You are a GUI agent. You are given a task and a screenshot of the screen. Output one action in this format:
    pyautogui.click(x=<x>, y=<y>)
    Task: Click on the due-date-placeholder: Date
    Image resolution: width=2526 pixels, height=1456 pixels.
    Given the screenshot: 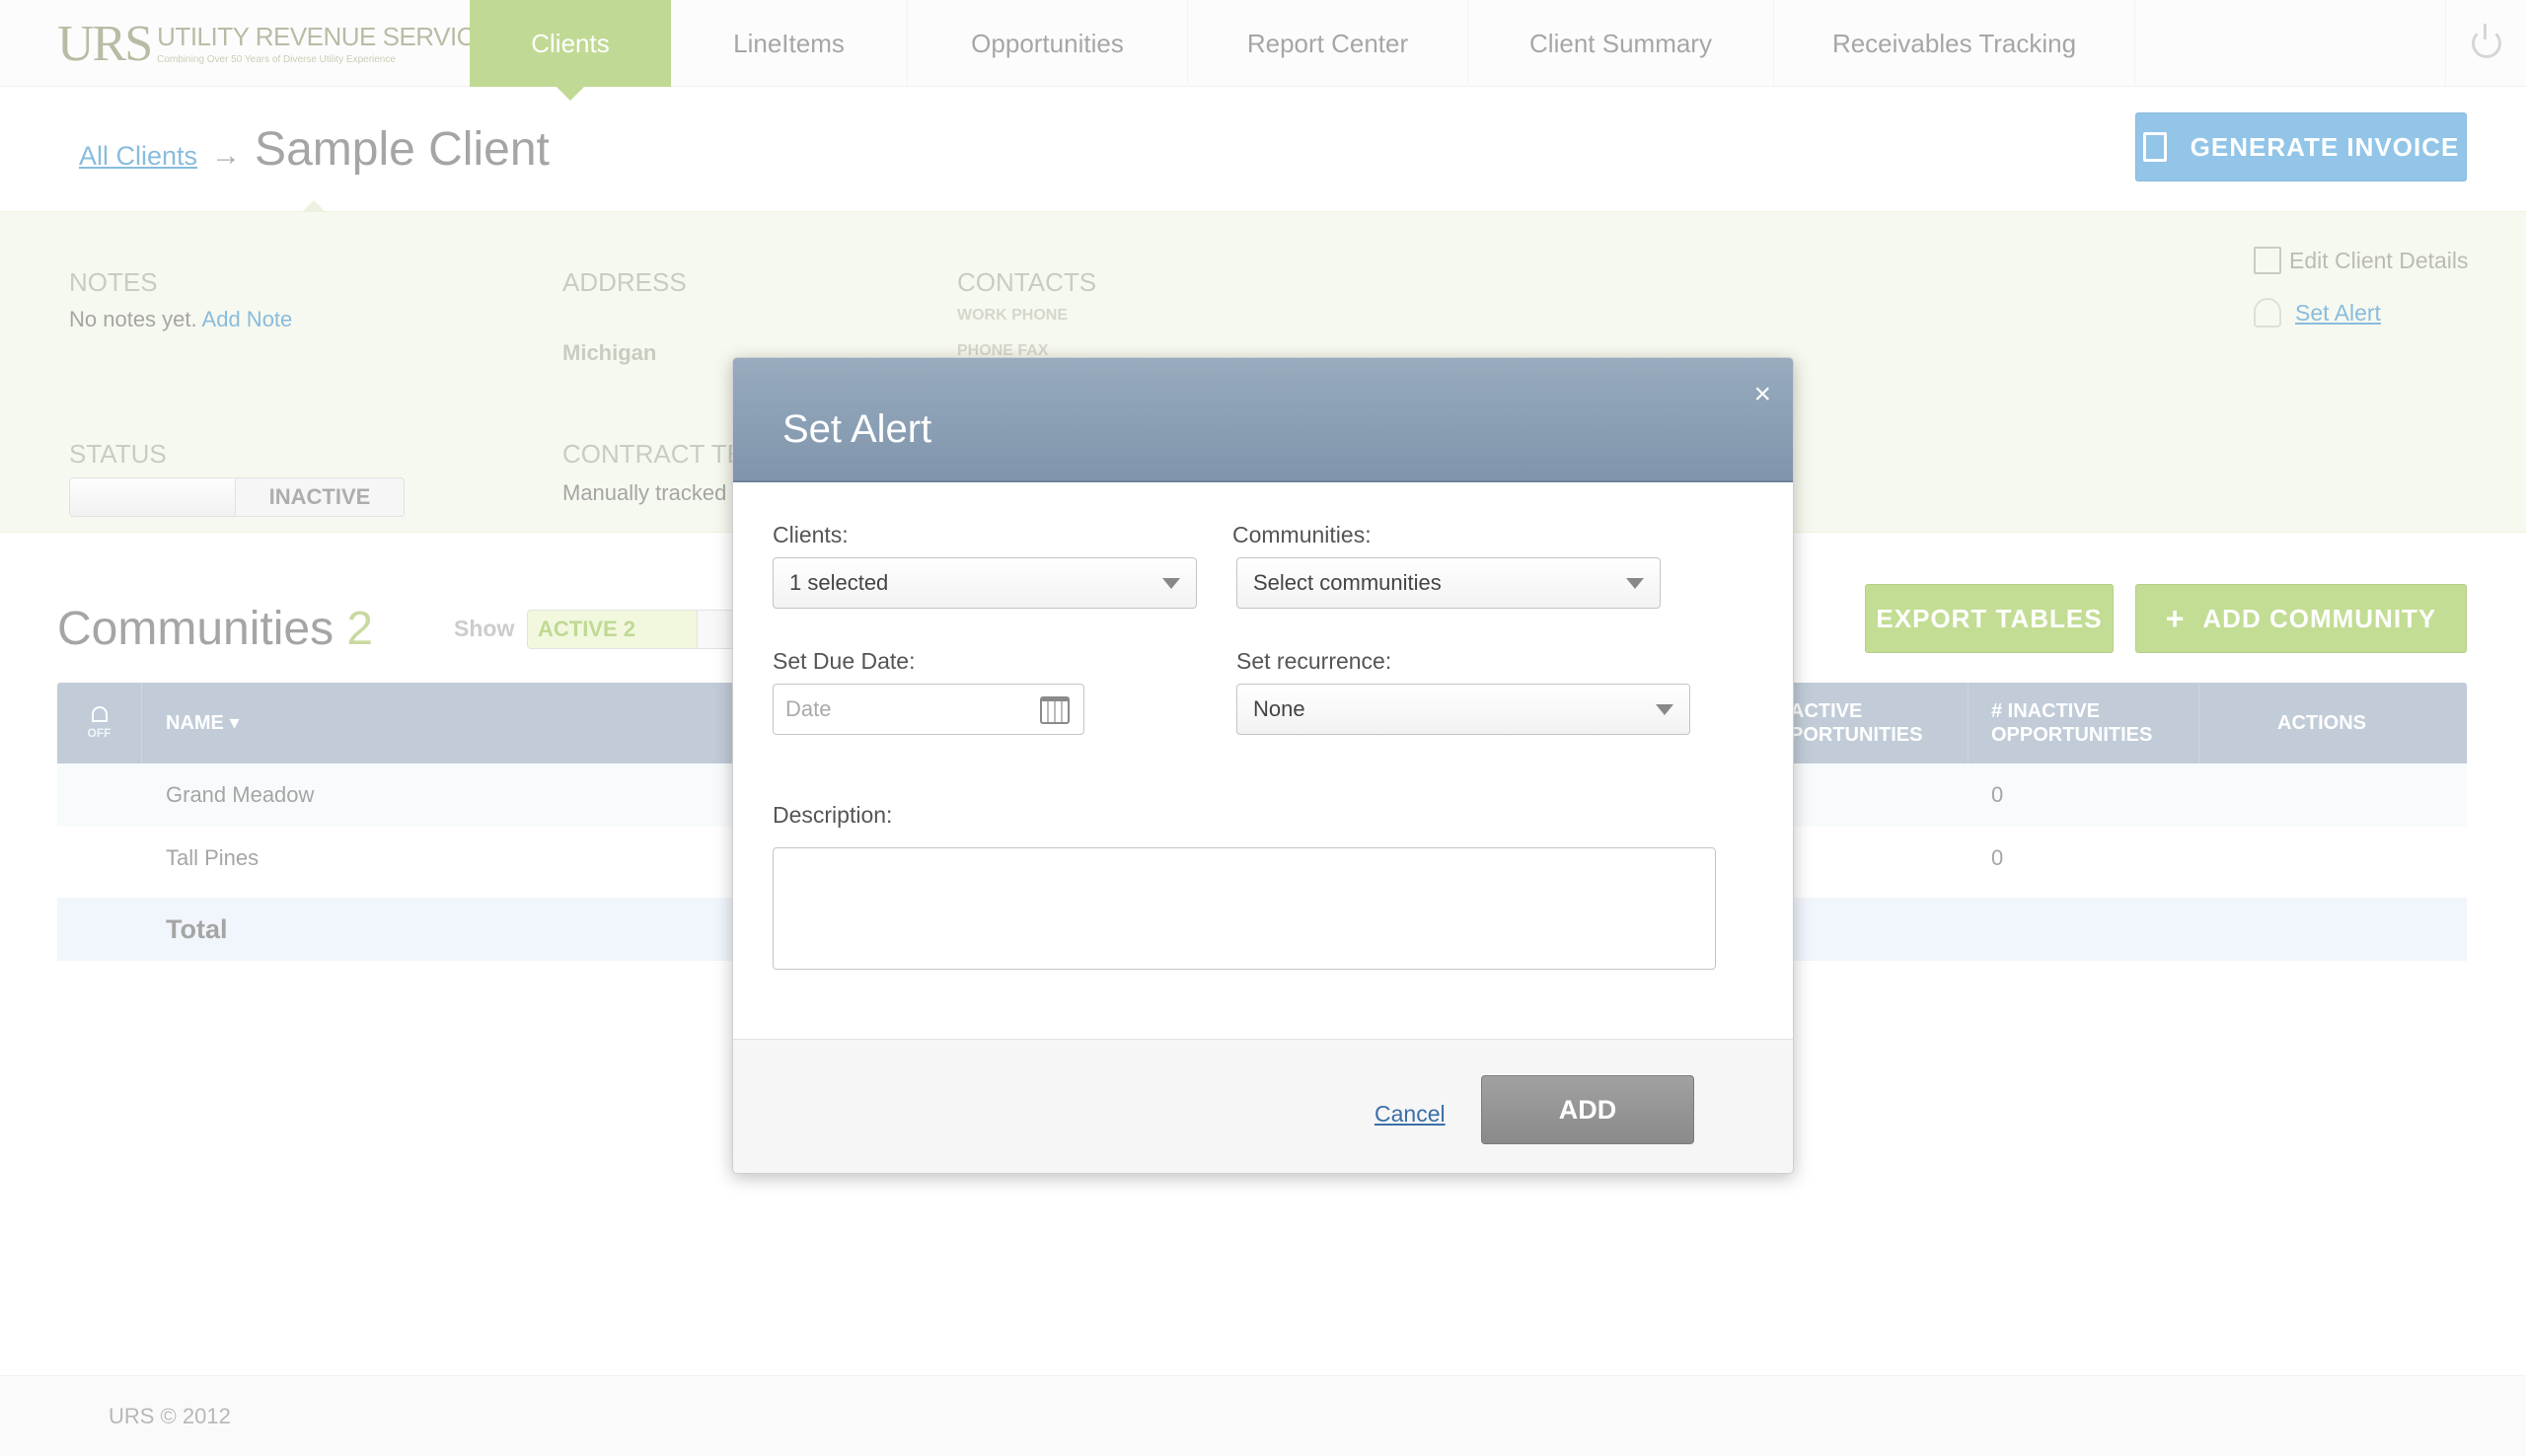 What is the action you would take?
    pyautogui.click(x=808, y=708)
    